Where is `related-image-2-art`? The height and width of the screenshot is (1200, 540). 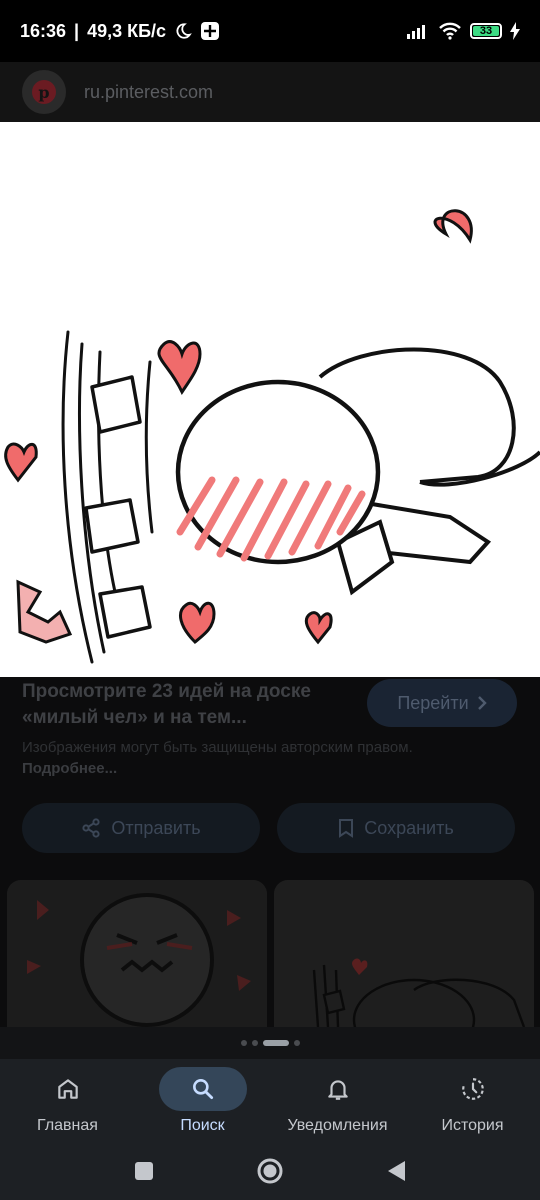
related-image-2-art is located at coordinates (404, 953).